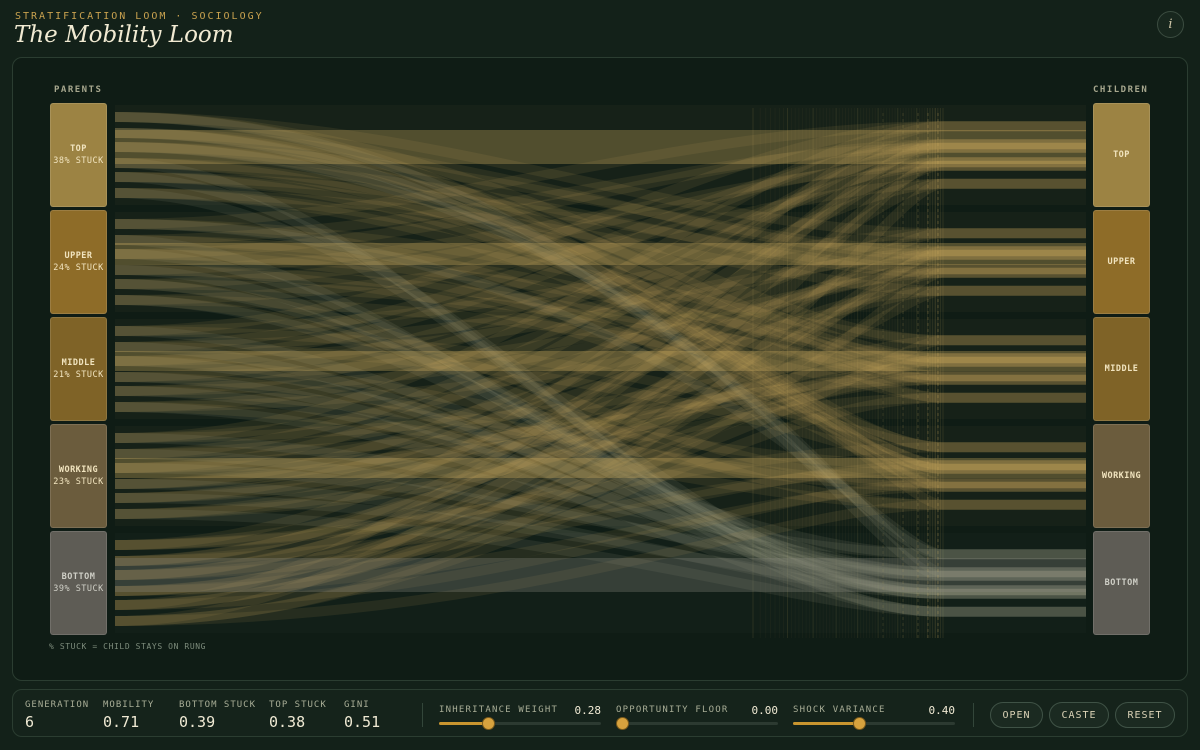 Image resolution: width=1200 pixels, height=750 pixels. What do you see at coordinates (357, 705) in the screenshot?
I see `stat-label: GINI` at bounding box center [357, 705].